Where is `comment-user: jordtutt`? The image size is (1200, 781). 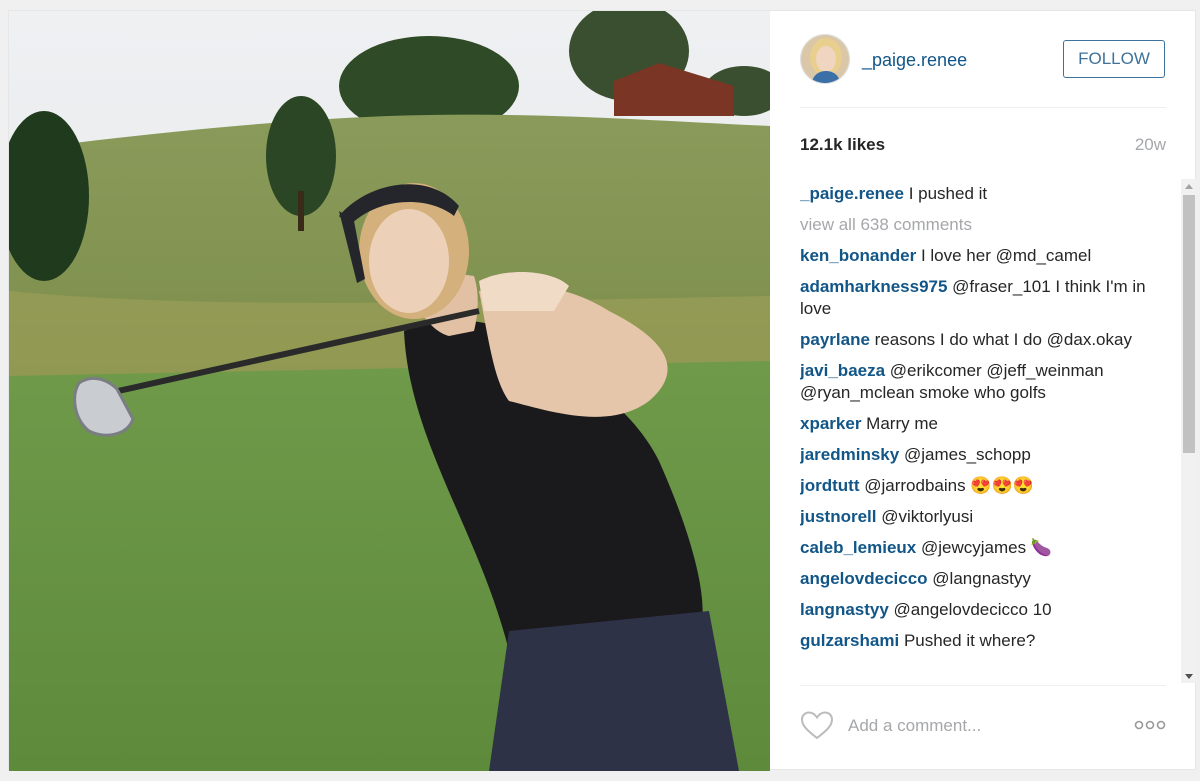
comment-user: jordtutt is located at coordinates (829, 485).